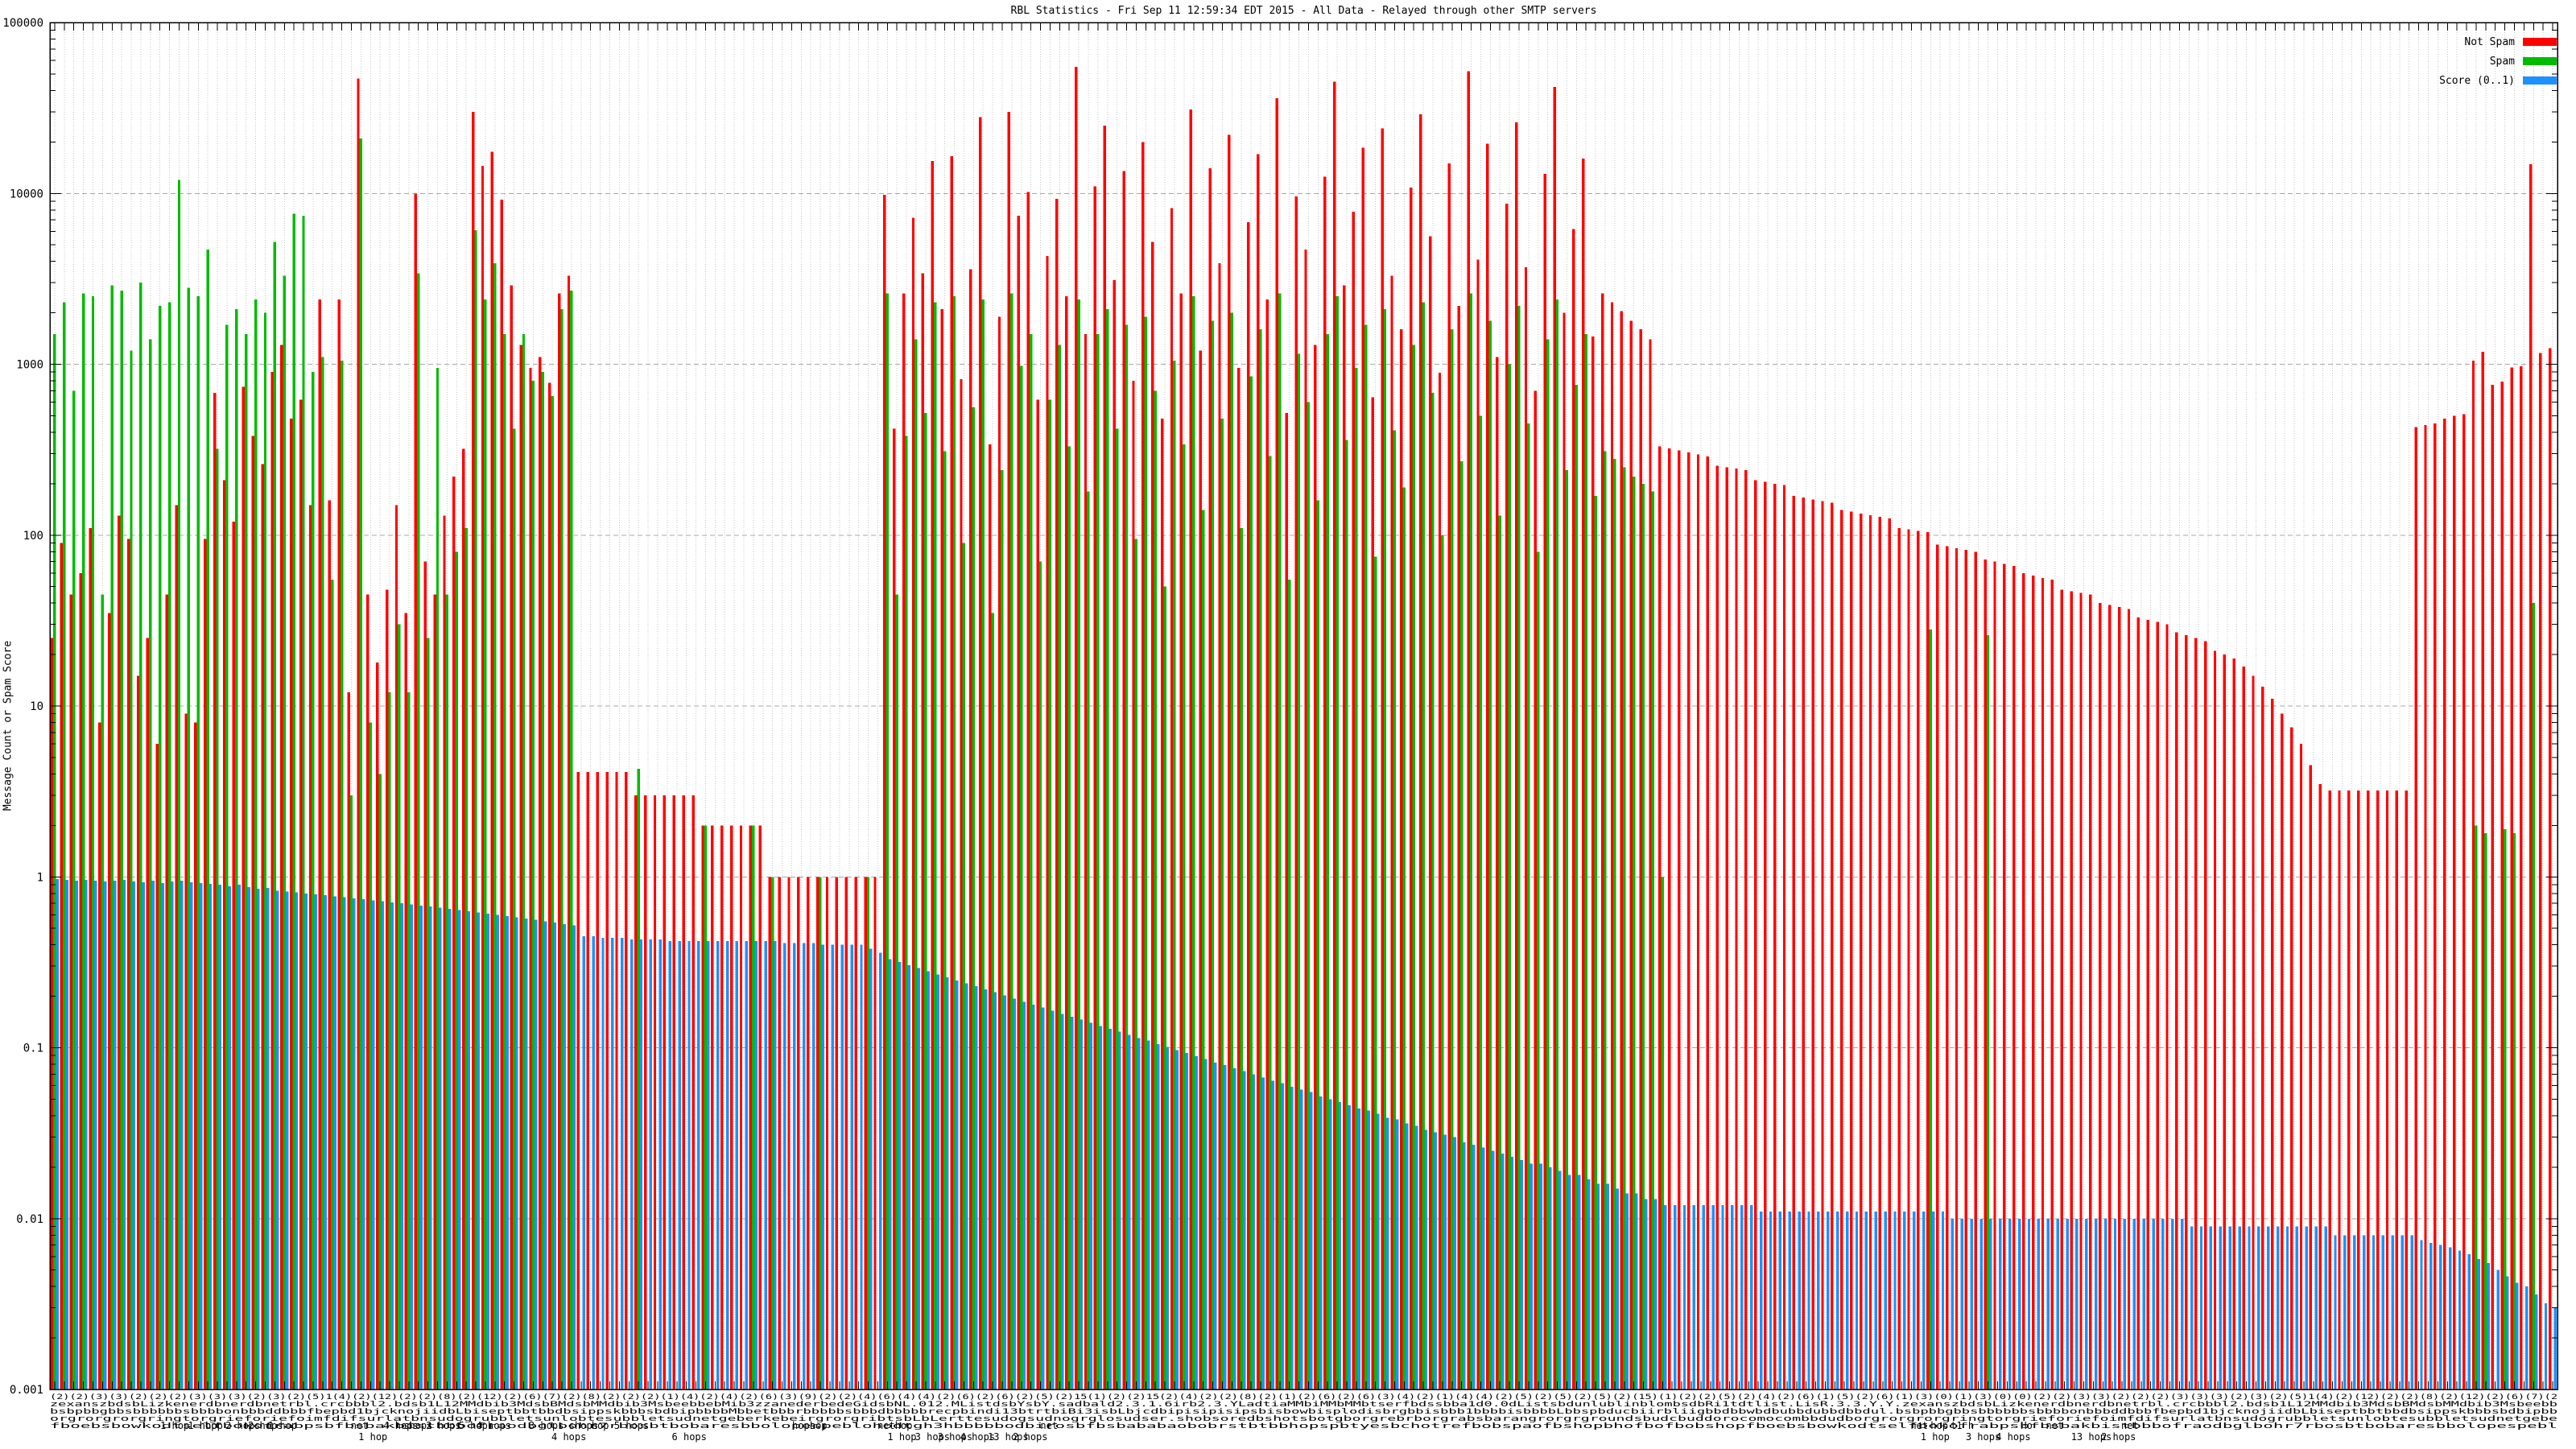  Describe the element at coordinates (33, 536) in the screenshot. I see `y-tick-label: 100` at that location.